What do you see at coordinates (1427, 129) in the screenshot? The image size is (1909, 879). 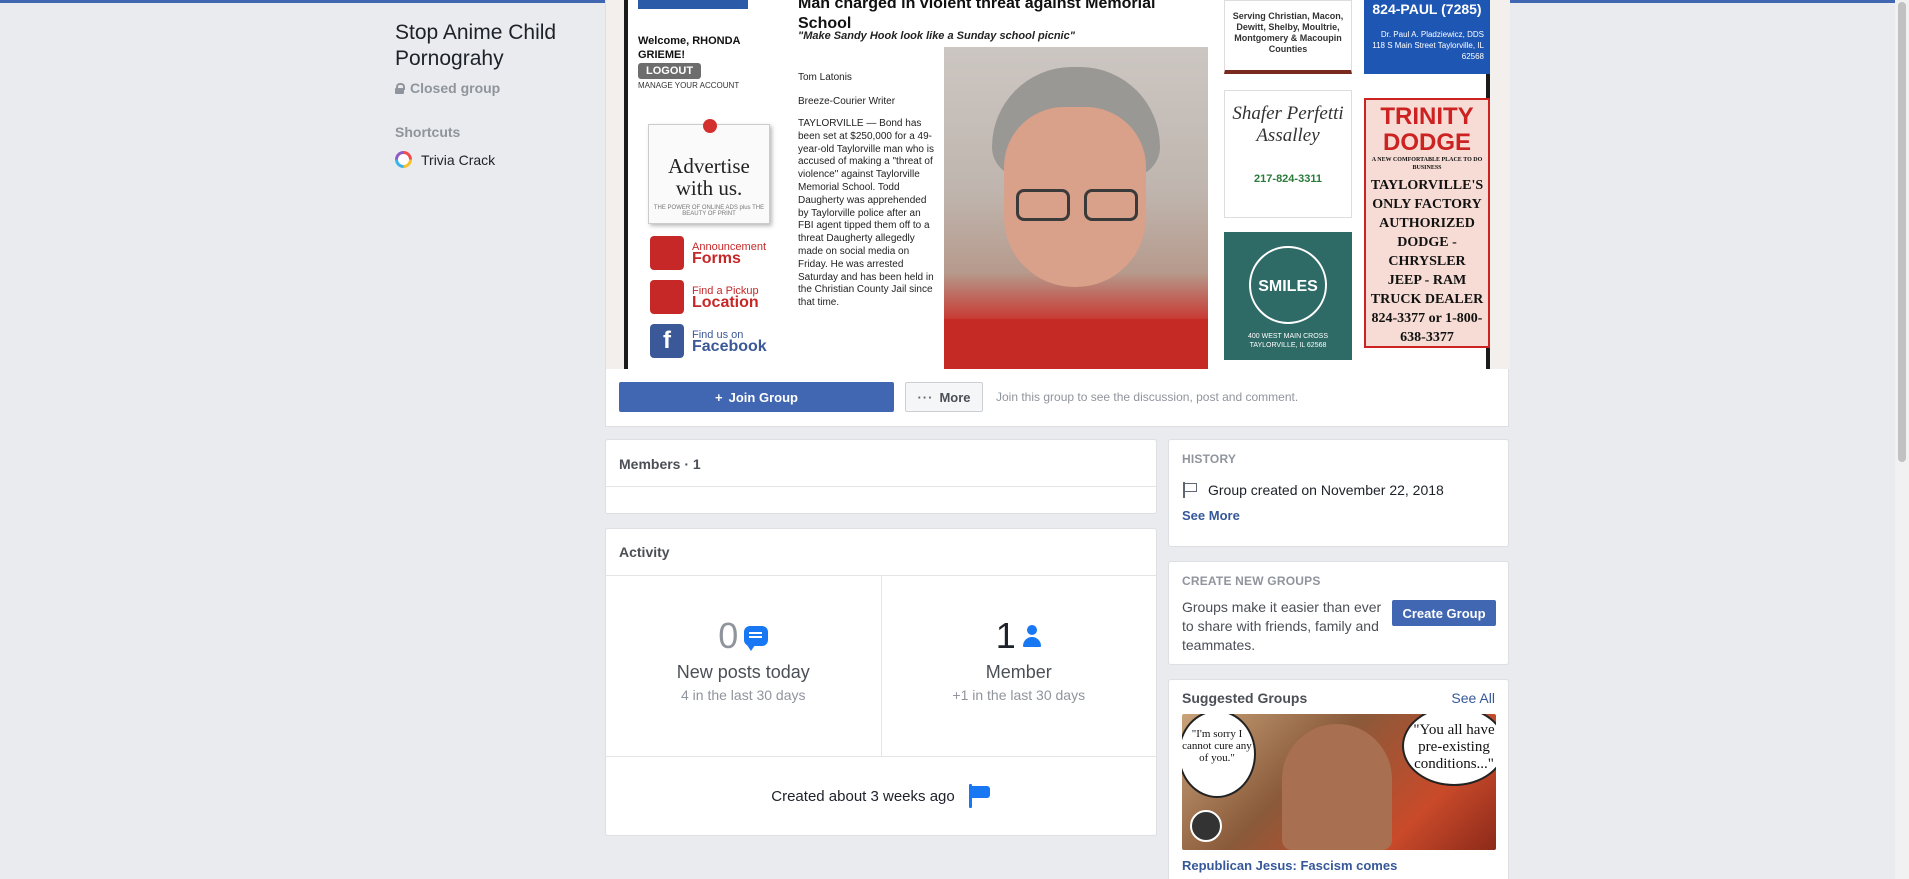 I see `ad-trinity-name: TRINITY DODGE` at bounding box center [1427, 129].